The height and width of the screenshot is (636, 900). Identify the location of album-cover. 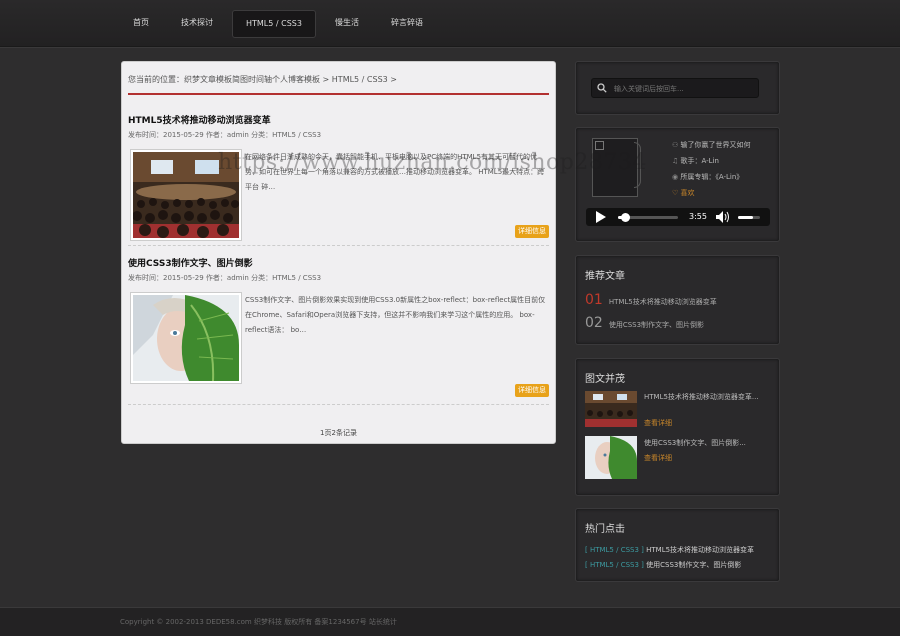
(615, 167).